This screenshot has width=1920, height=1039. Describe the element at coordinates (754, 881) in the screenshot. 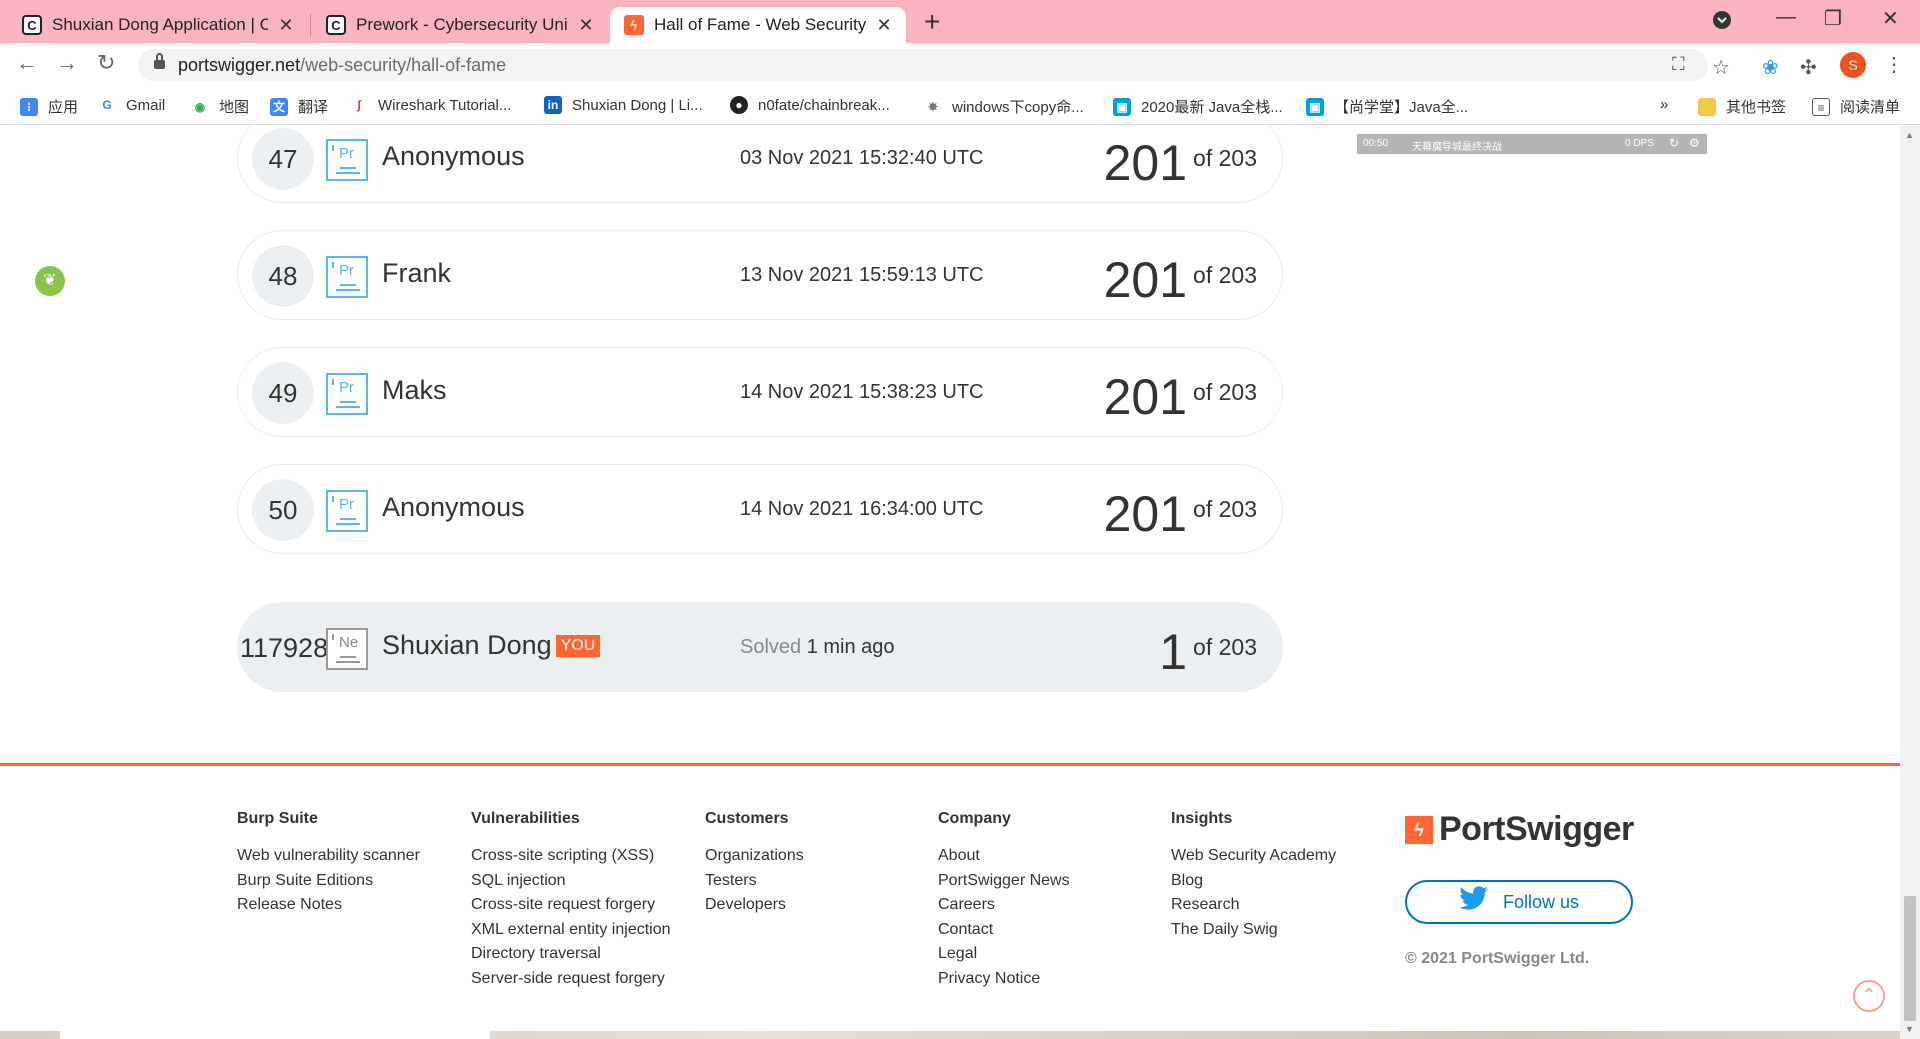

I see `footer-link: Testers` at that location.